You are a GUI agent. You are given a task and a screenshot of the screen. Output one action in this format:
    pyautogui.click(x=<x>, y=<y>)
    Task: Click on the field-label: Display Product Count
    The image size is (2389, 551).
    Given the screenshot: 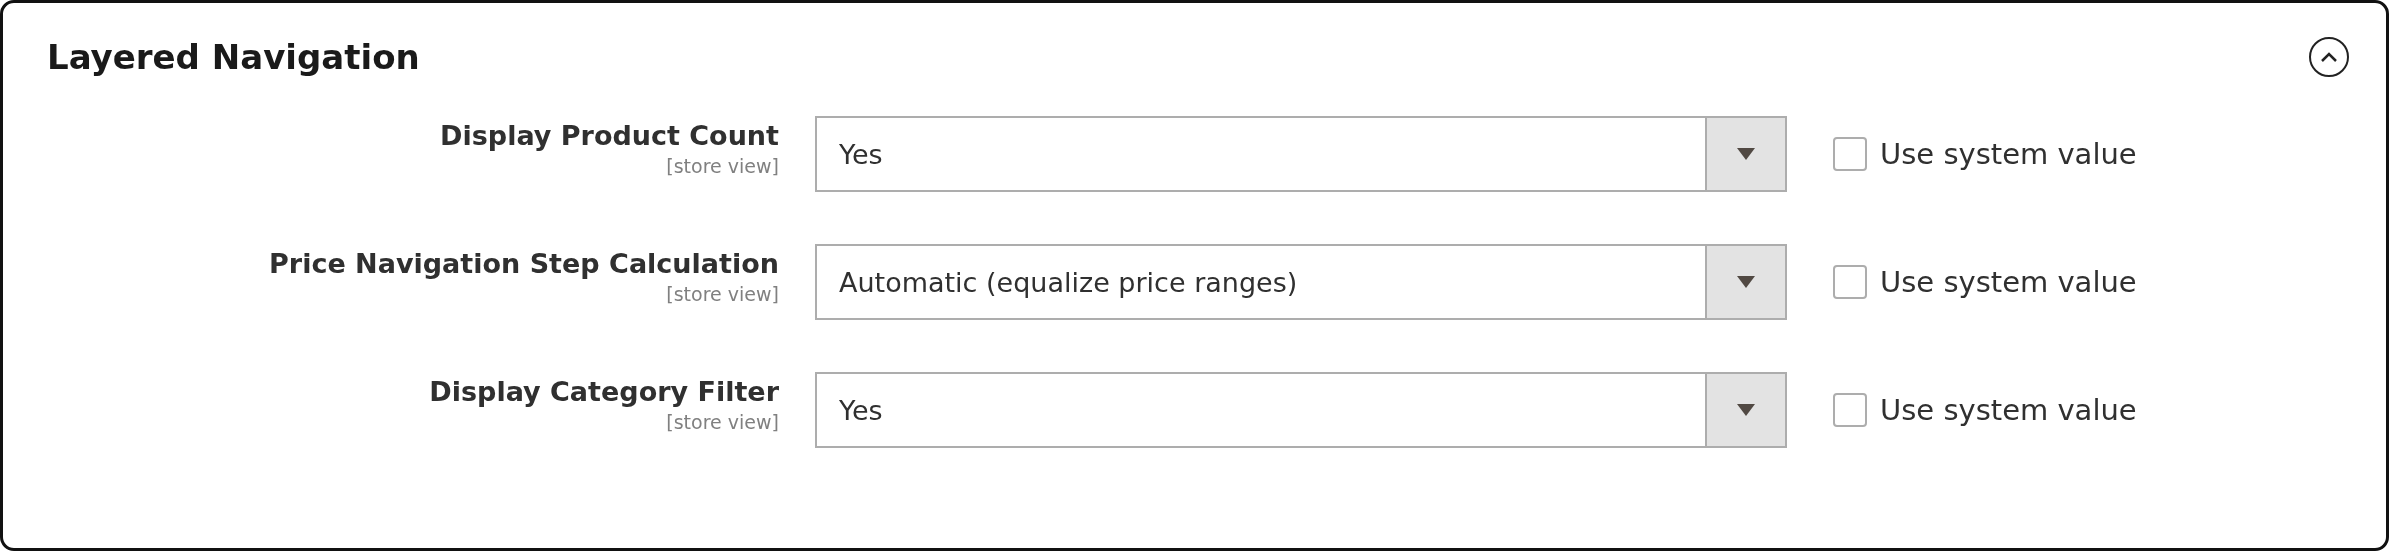 What is the action you would take?
    pyautogui.click(x=609, y=135)
    